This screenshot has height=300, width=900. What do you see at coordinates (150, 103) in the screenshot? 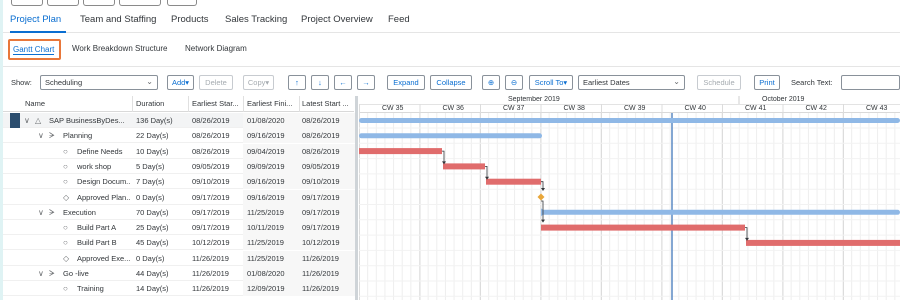
I see `column-header-duration: Duration` at bounding box center [150, 103].